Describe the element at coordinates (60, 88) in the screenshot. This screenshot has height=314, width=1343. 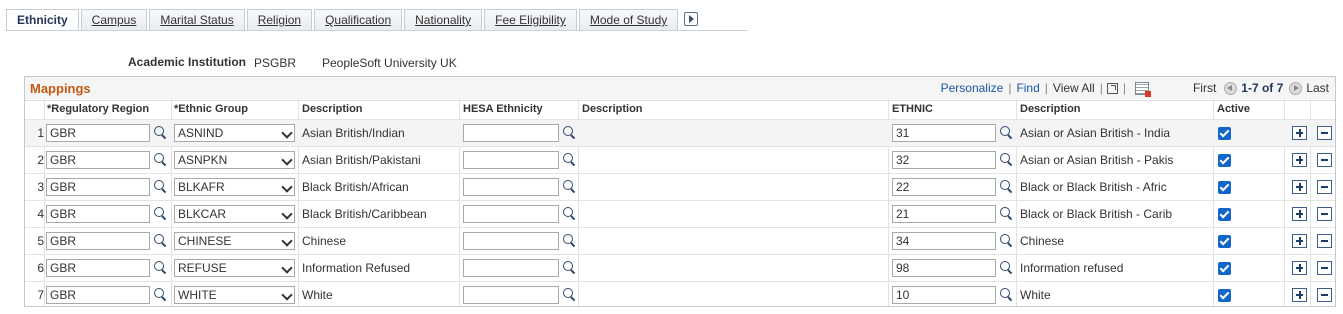
I see `grid-title: Mappings` at that location.